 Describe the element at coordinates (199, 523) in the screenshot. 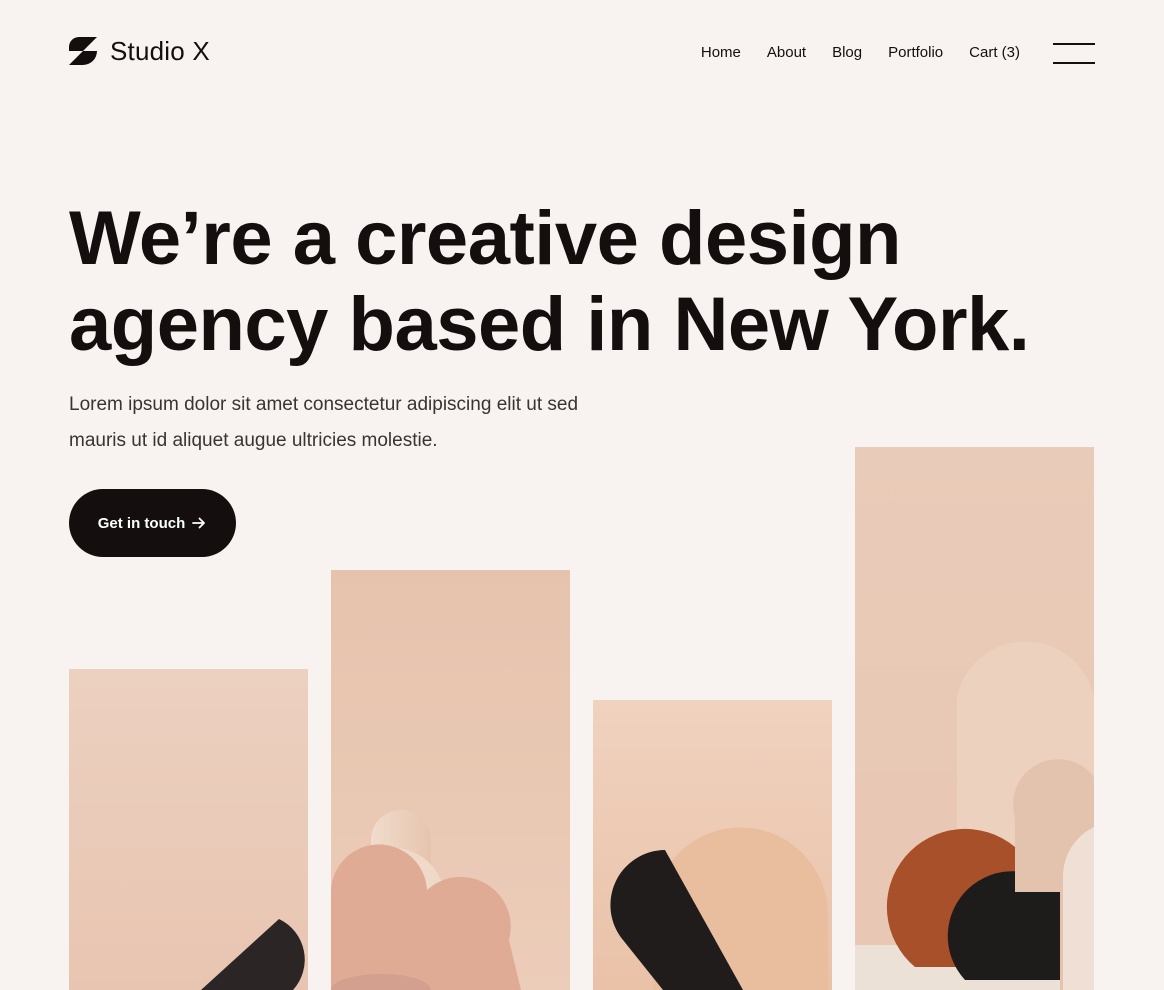

I see `arrow-right-icon` at that location.